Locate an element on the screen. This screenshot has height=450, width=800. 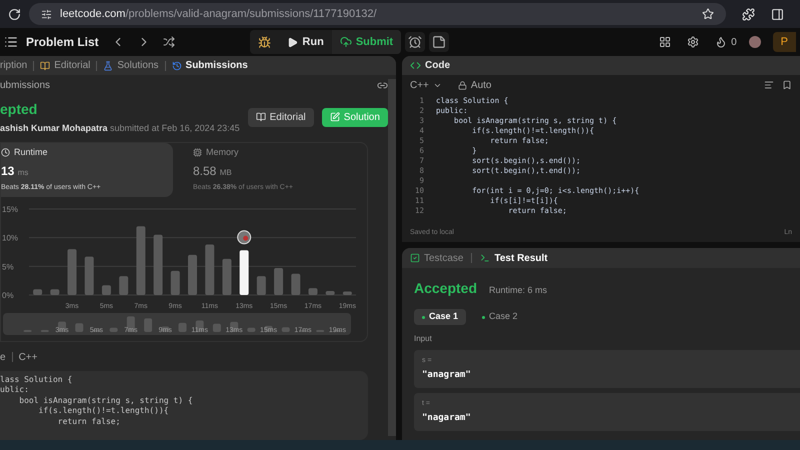
input-label: Input is located at coordinates (423, 339).